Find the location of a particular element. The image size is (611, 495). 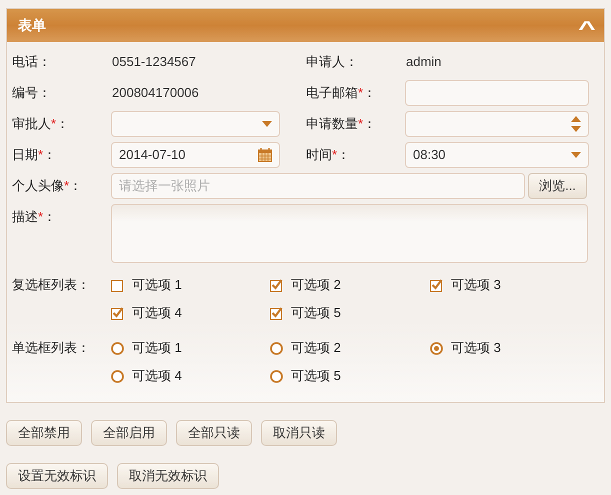

radio-label: 可选项 5 is located at coordinates (316, 376).